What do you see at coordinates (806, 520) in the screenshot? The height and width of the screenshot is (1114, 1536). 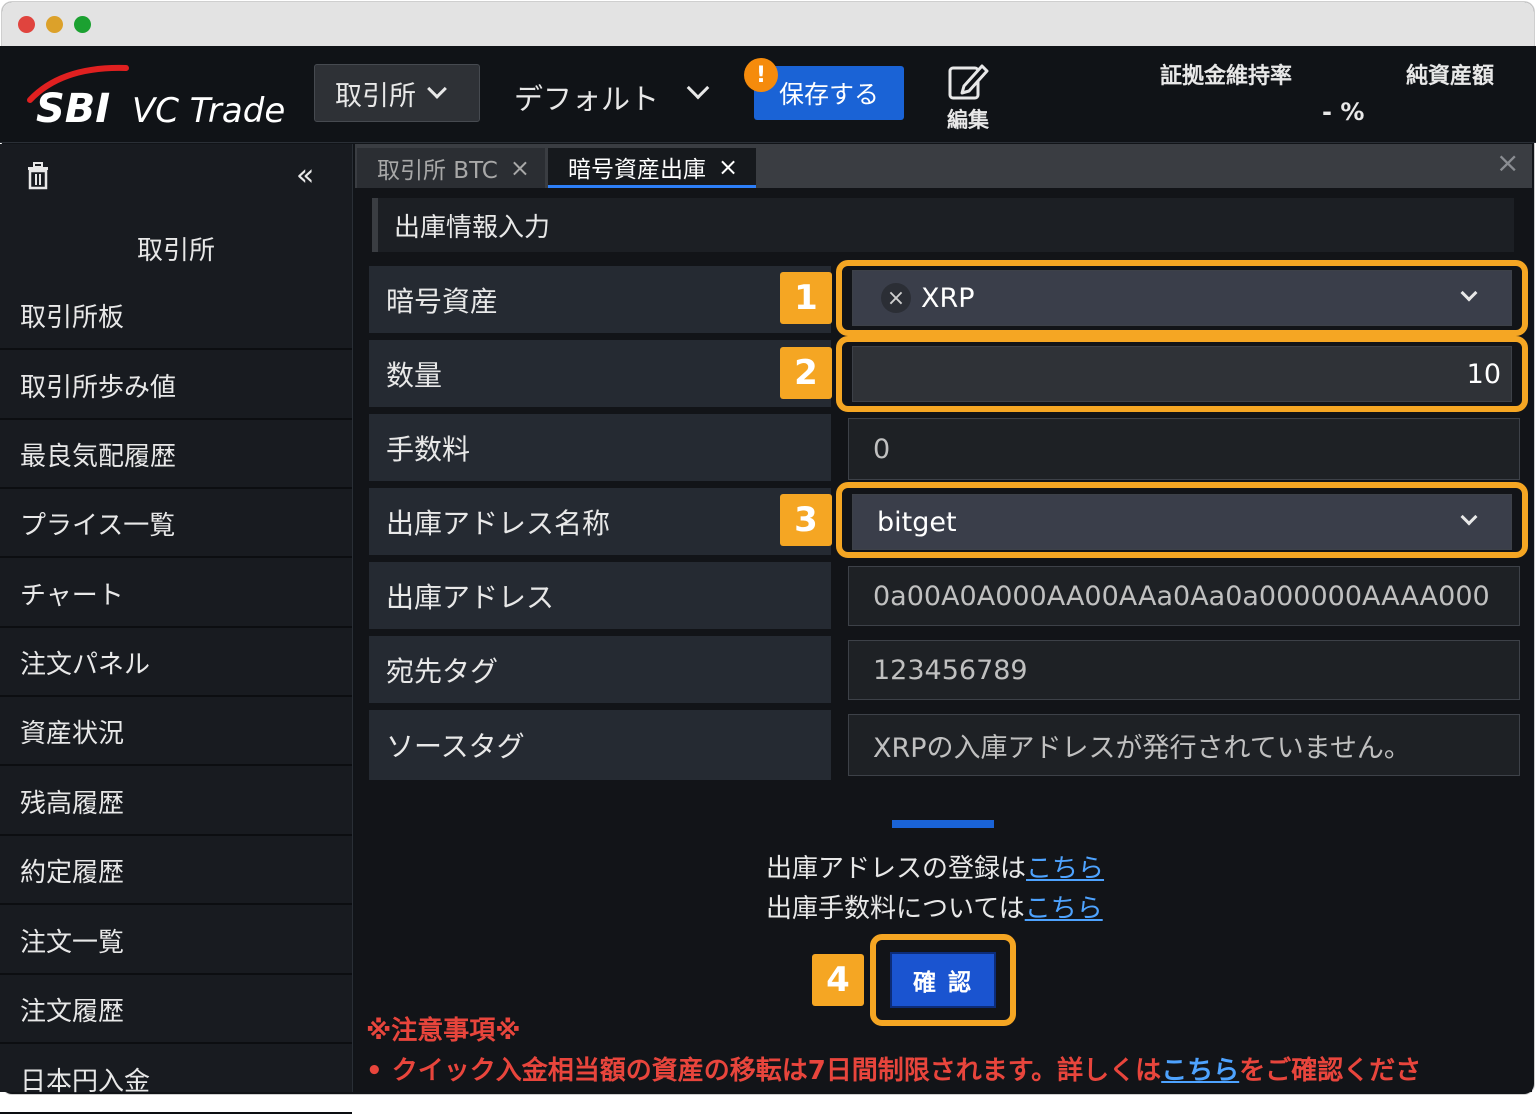 I see `step-3-badge: 3` at bounding box center [806, 520].